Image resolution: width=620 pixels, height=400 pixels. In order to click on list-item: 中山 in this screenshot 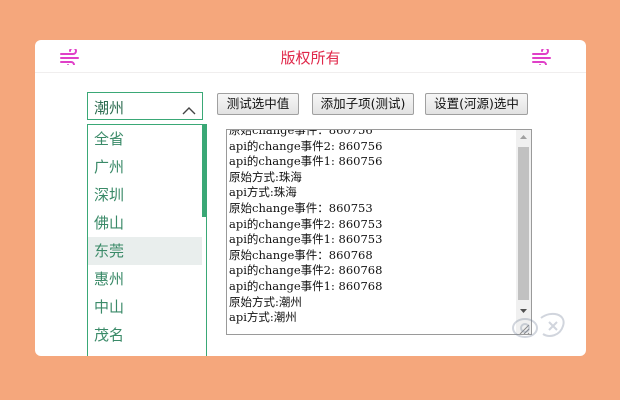, I will do `click(145, 307)`.